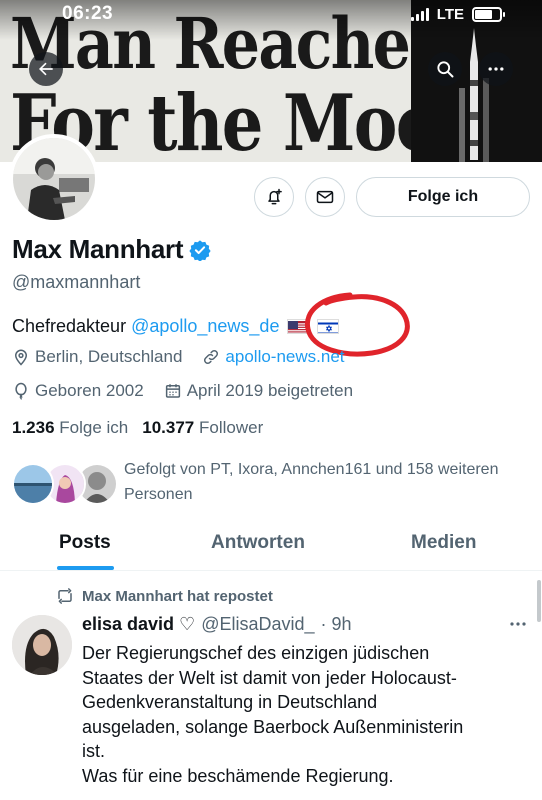 Image resolution: width=542 pixels, height=800 pixels. What do you see at coordinates (474, 95) in the screenshot?
I see `rocket-image` at bounding box center [474, 95].